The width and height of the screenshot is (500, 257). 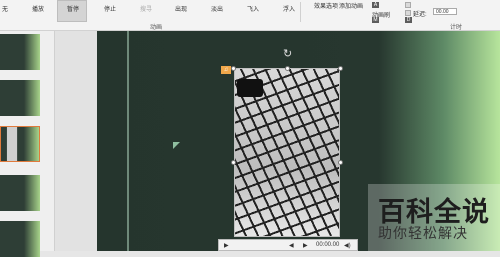 What do you see at coordinates (408, 20) in the screenshot?
I see `delay-icon: D` at bounding box center [408, 20].